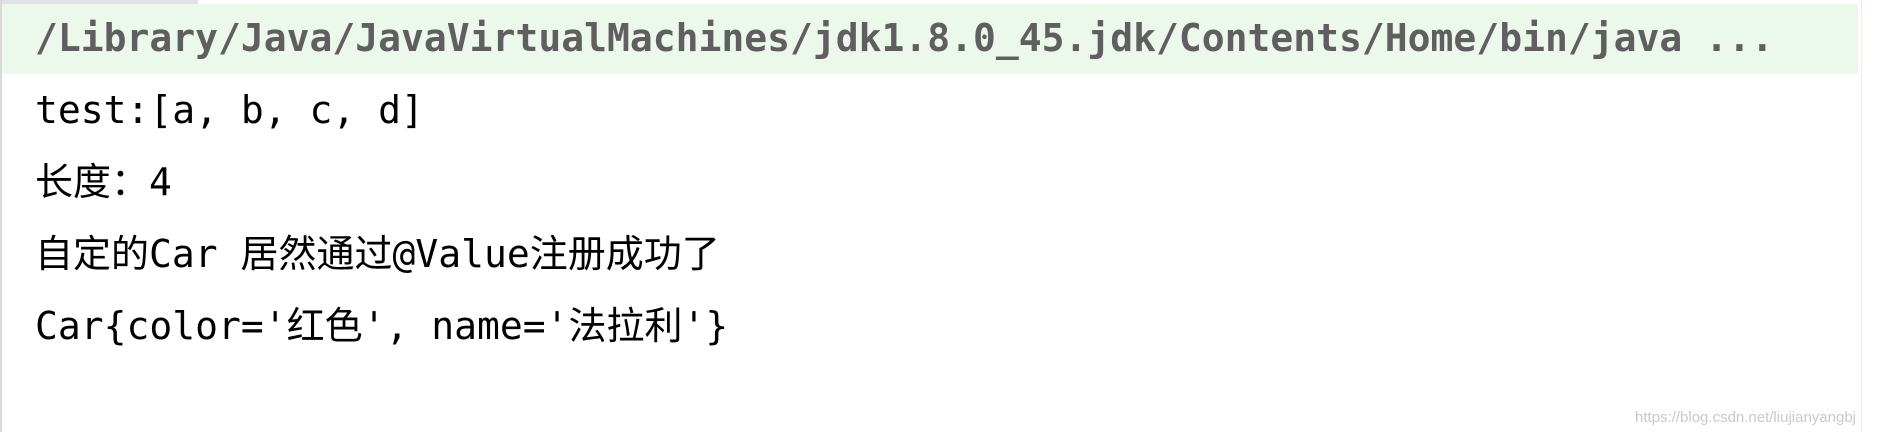  I want to click on output-line: test:[a, b, c, d], so click(229, 110).